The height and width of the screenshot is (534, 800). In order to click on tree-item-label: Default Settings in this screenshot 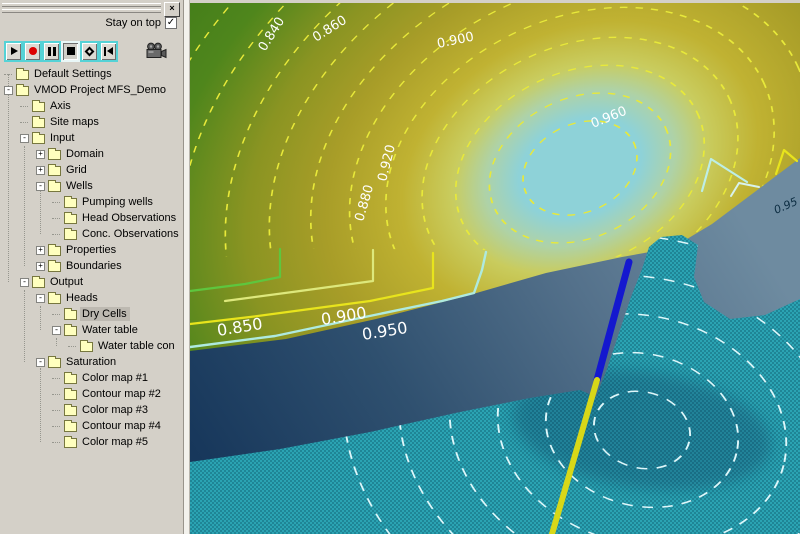, I will do `click(73, 74)`.